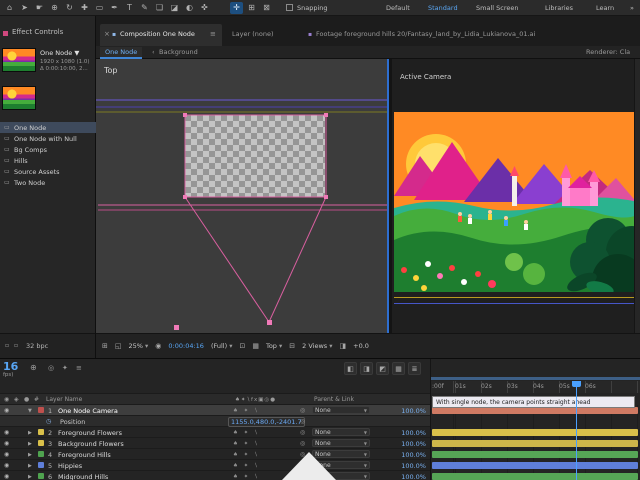  Describe the element at coordinates (107, 34) in the screenshot. I see `close-icon: ×` at that location.